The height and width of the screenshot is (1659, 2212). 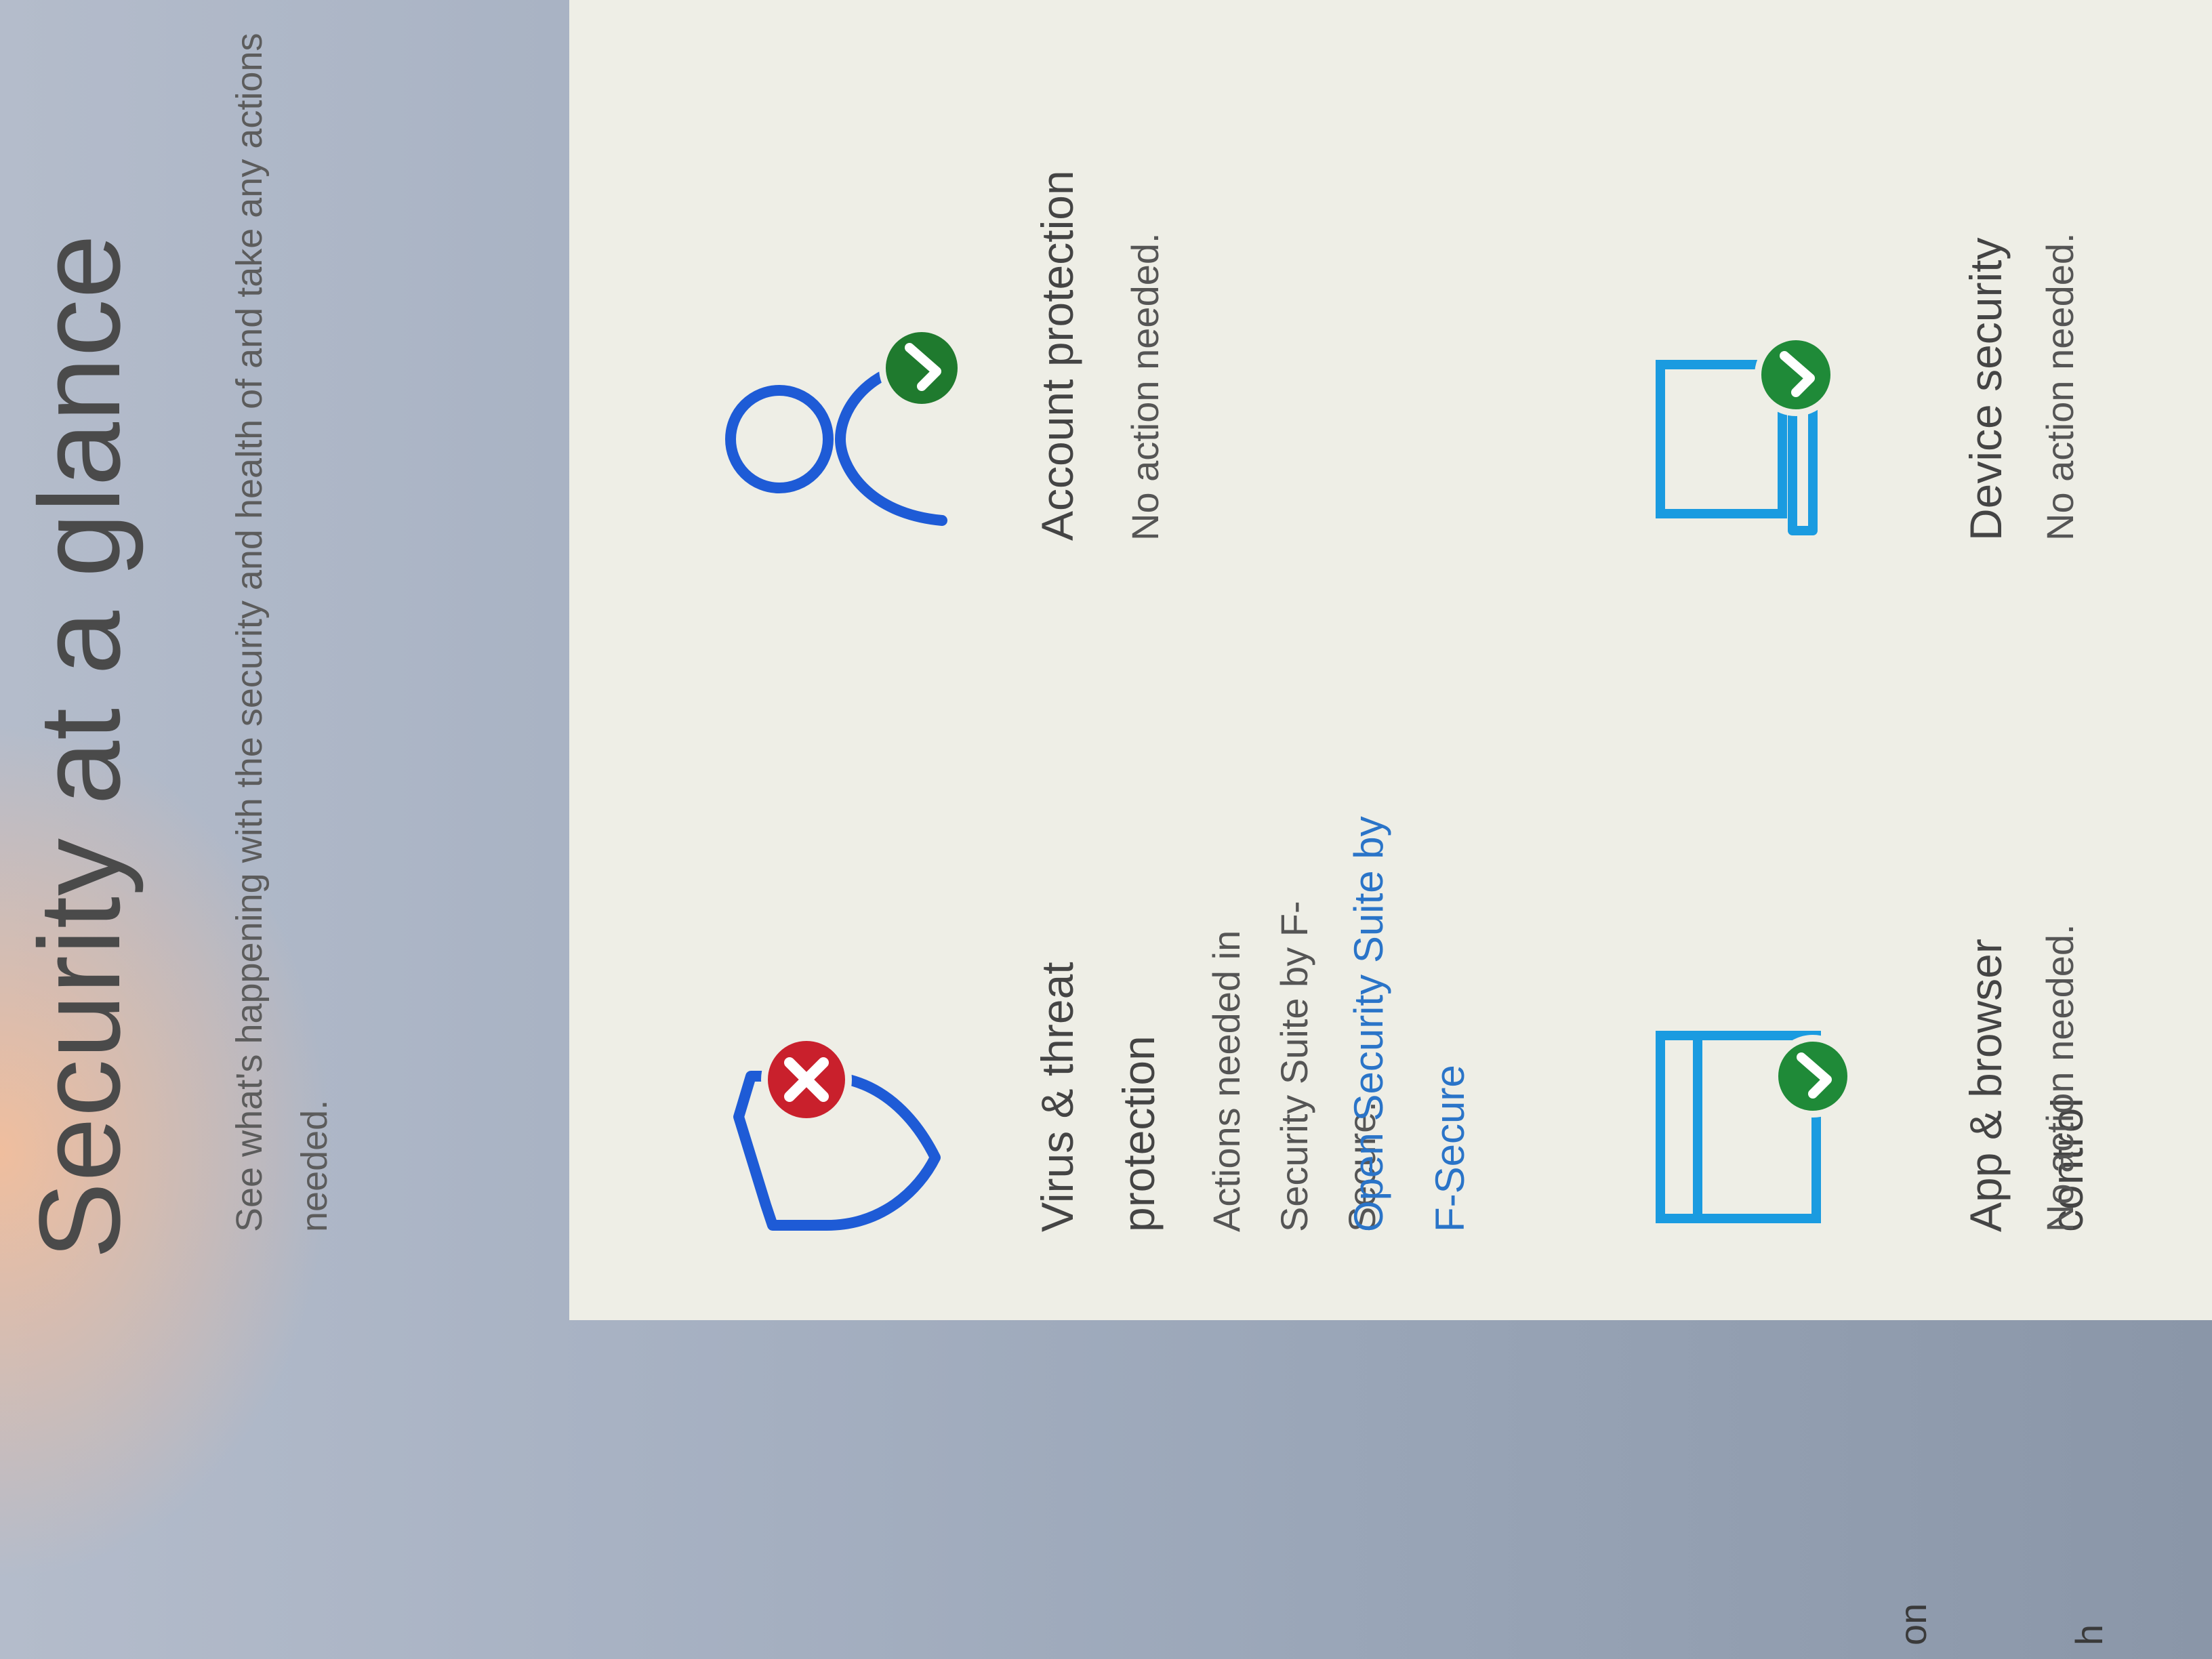 What do you see at coordinates (1746, 434) in the screenshot?
I see `laptop-icon` at bounding box center [1746, 434].